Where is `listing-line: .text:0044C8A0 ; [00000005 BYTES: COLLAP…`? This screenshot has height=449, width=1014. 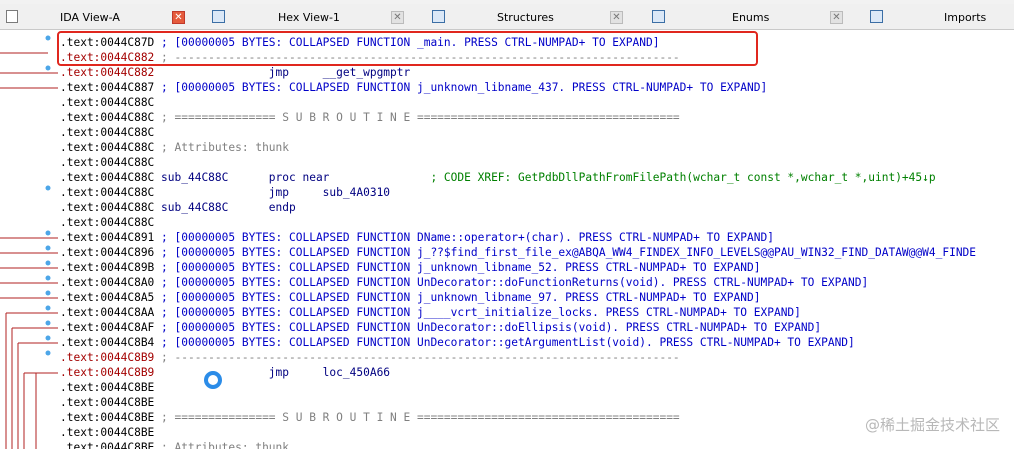 listing-line: .text:0044C8A0 ; [00000005 BYTES: COLLAP… is located at coordinates (464, 282).